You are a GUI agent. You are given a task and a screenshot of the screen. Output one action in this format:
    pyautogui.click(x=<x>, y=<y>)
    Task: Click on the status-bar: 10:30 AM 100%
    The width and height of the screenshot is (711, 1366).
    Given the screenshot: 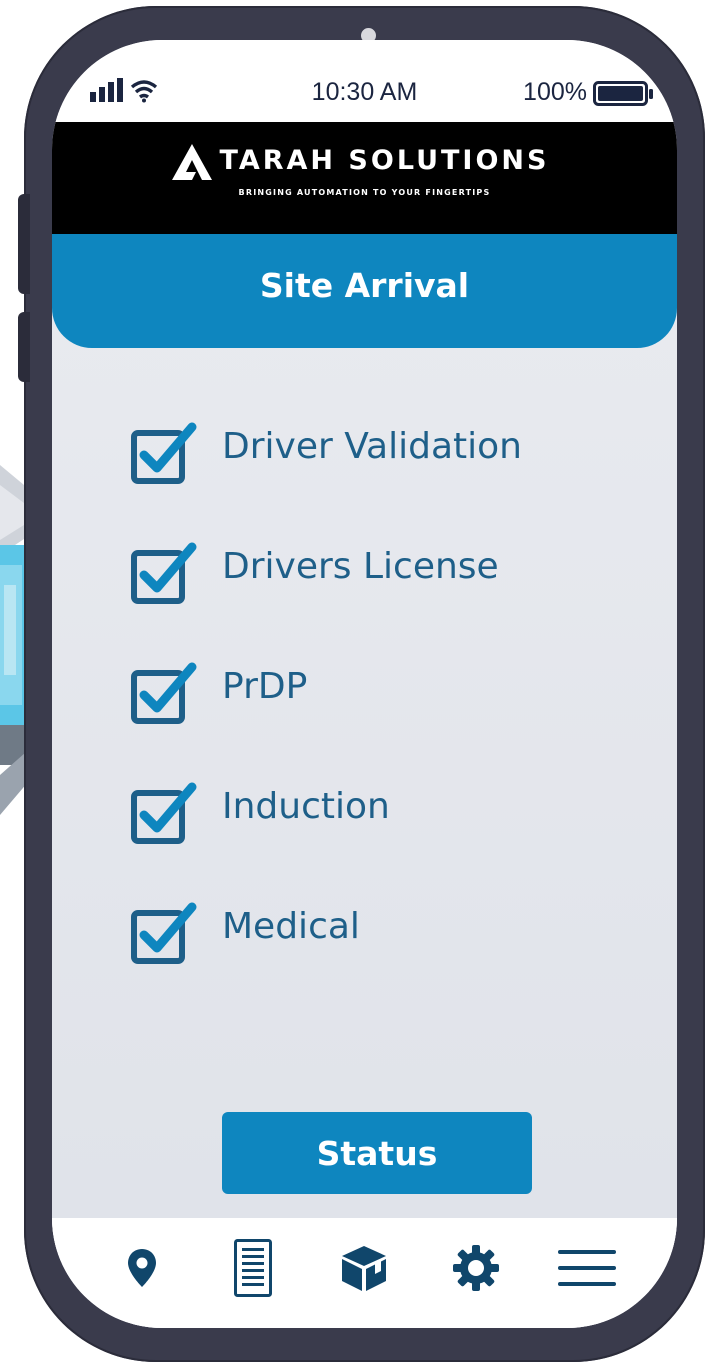 What is the action you would take?
    pyautogui.click(x=364, y=81)
    